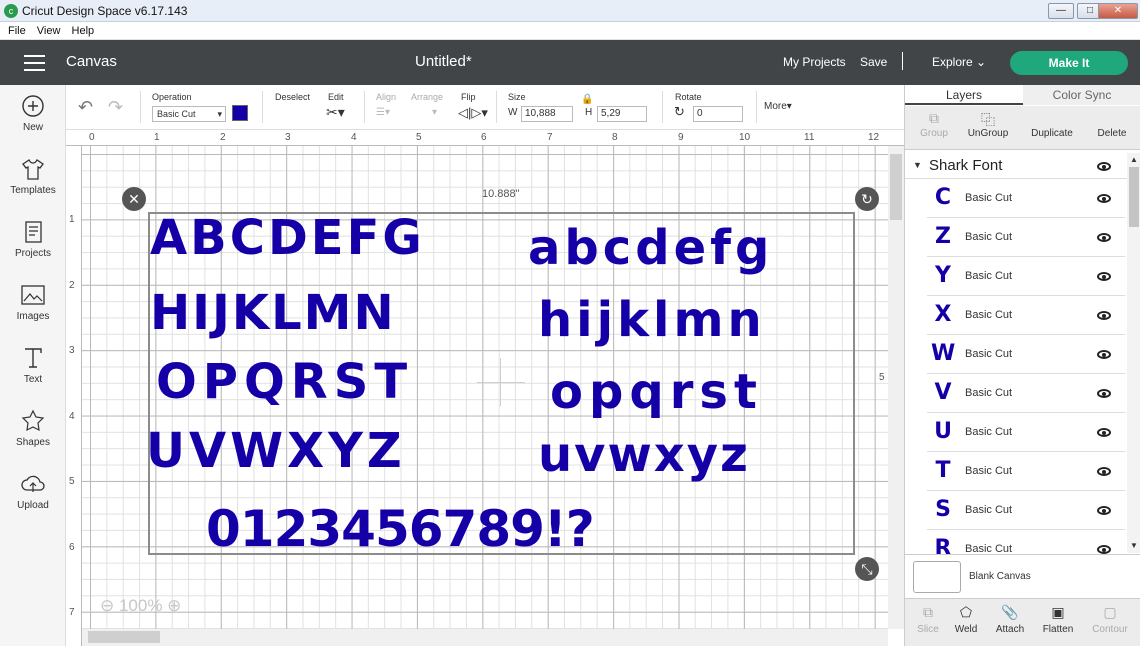  What do you see at coordinates (1026, 355) in the screenshot?
I see `layer-item: W Basic Cut` at bounding box center [1026, 355].